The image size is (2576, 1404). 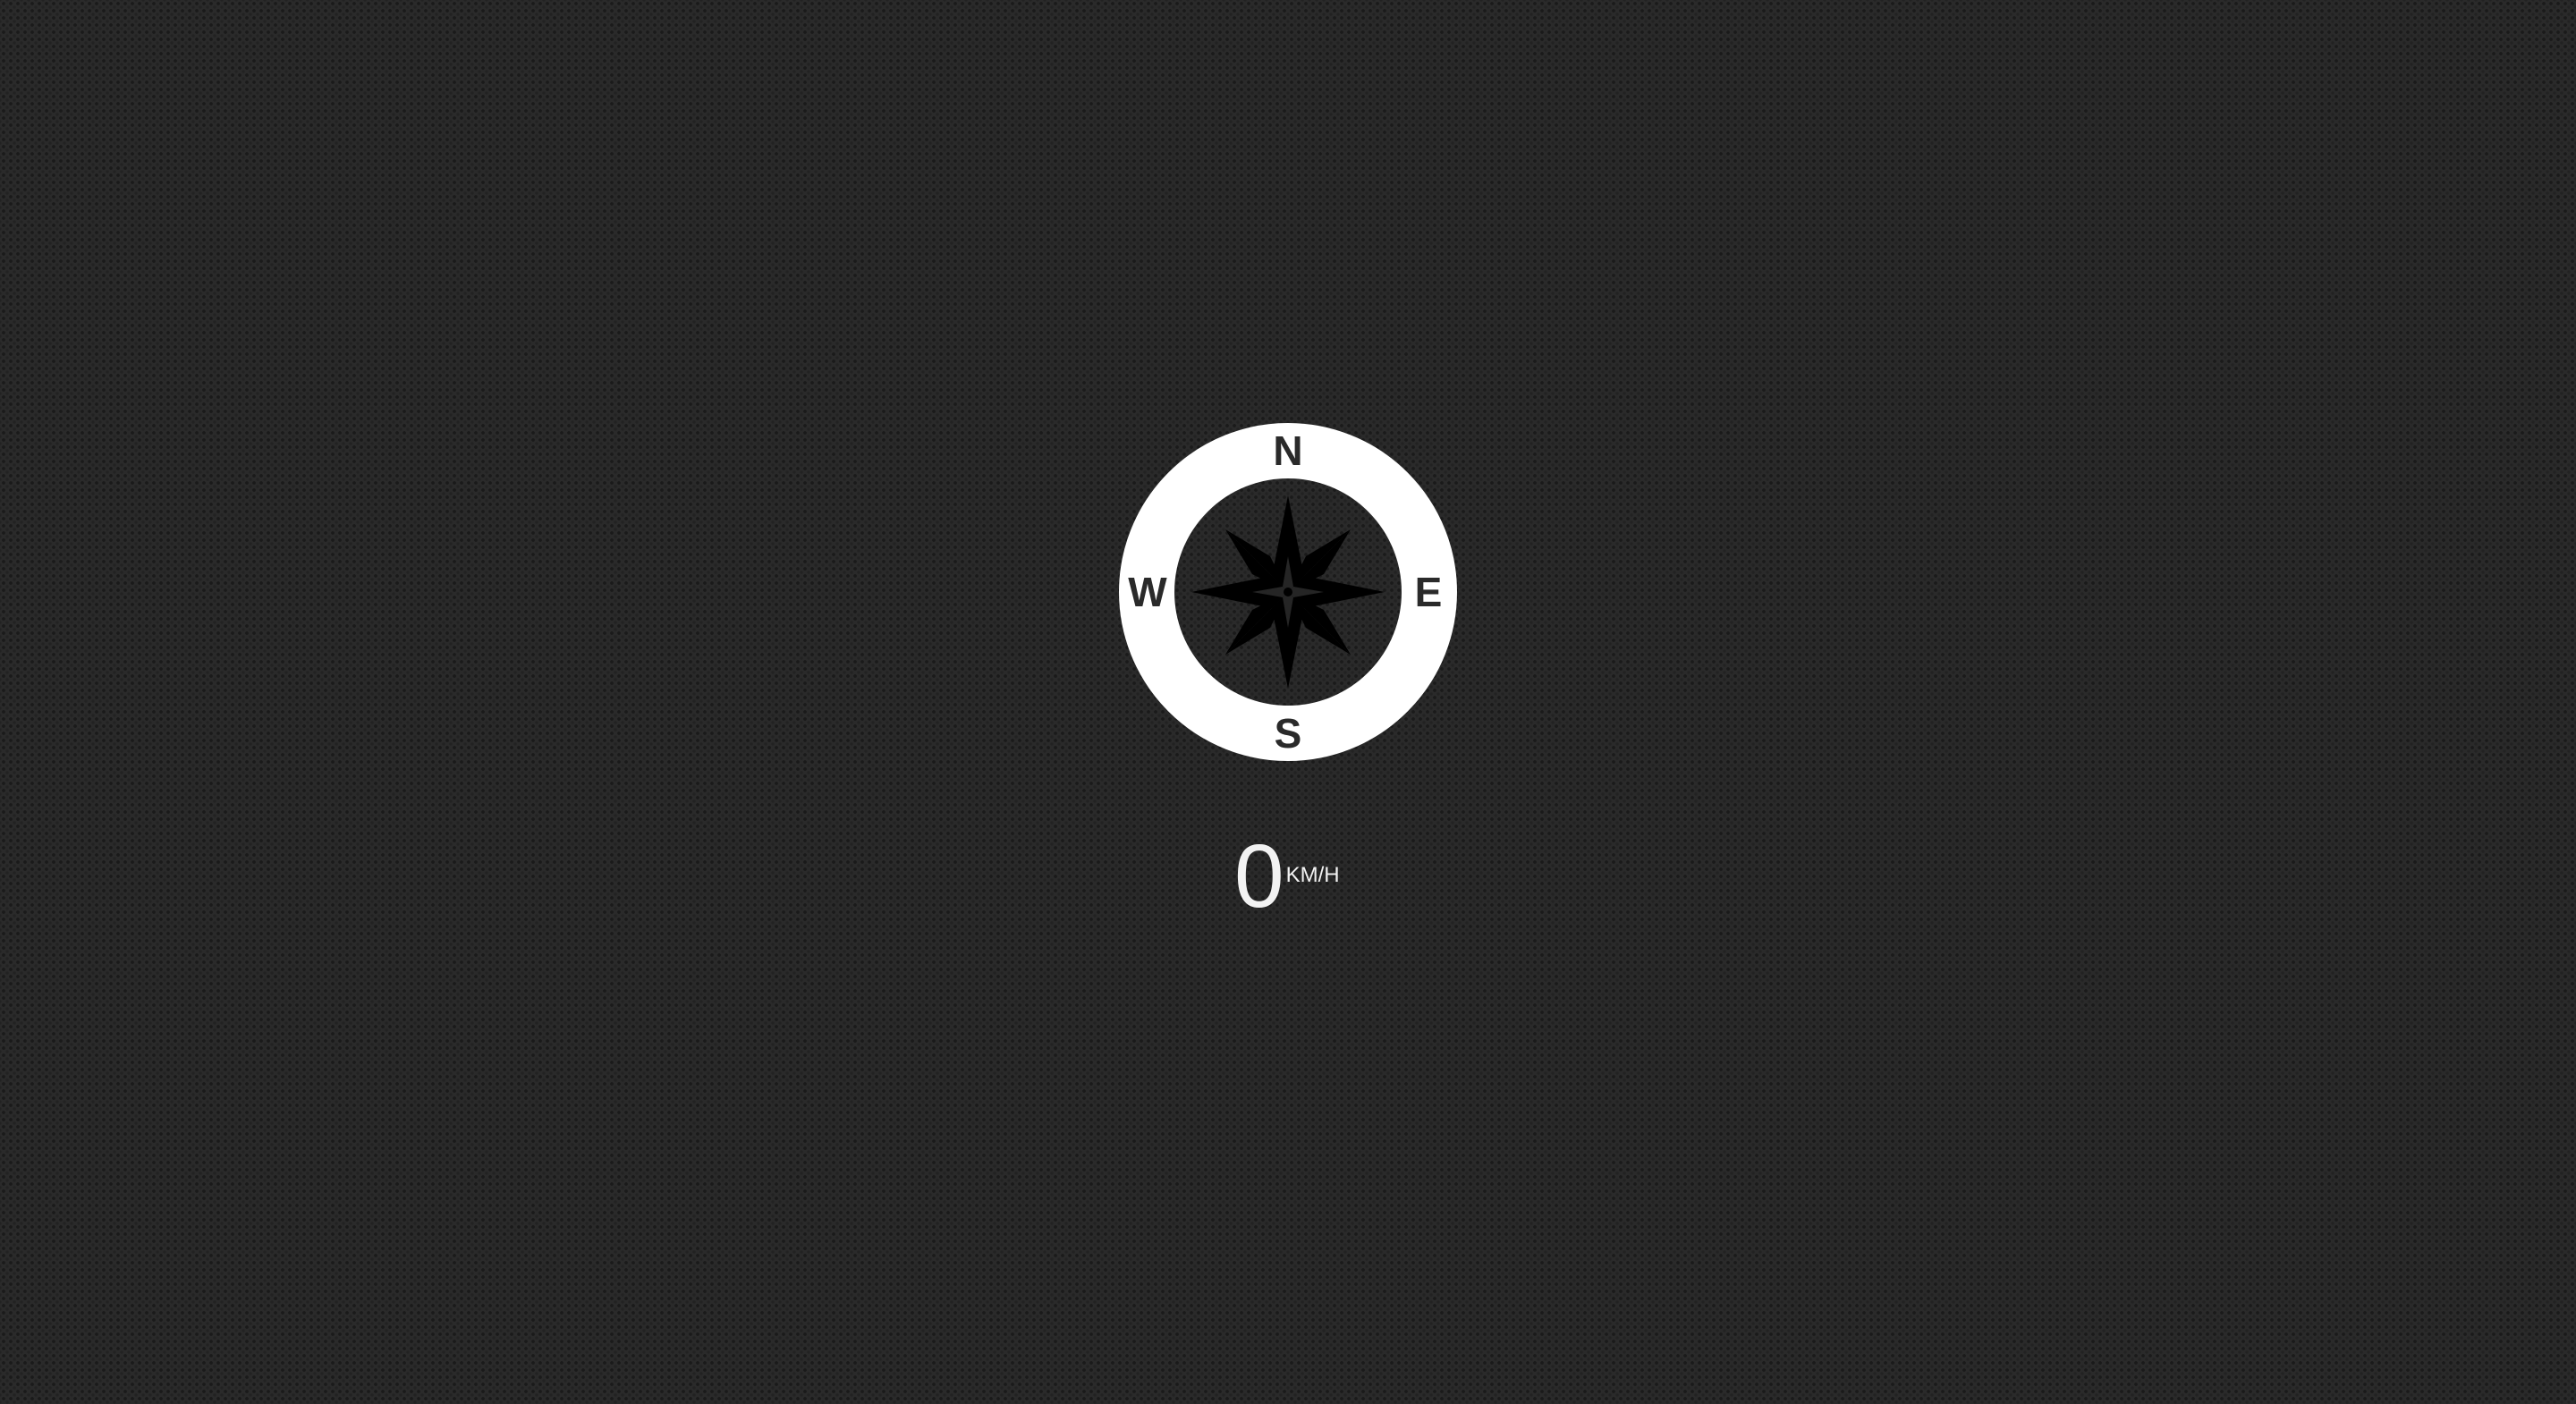 I want to click on west-label: W, so click(x=1147, y=592).